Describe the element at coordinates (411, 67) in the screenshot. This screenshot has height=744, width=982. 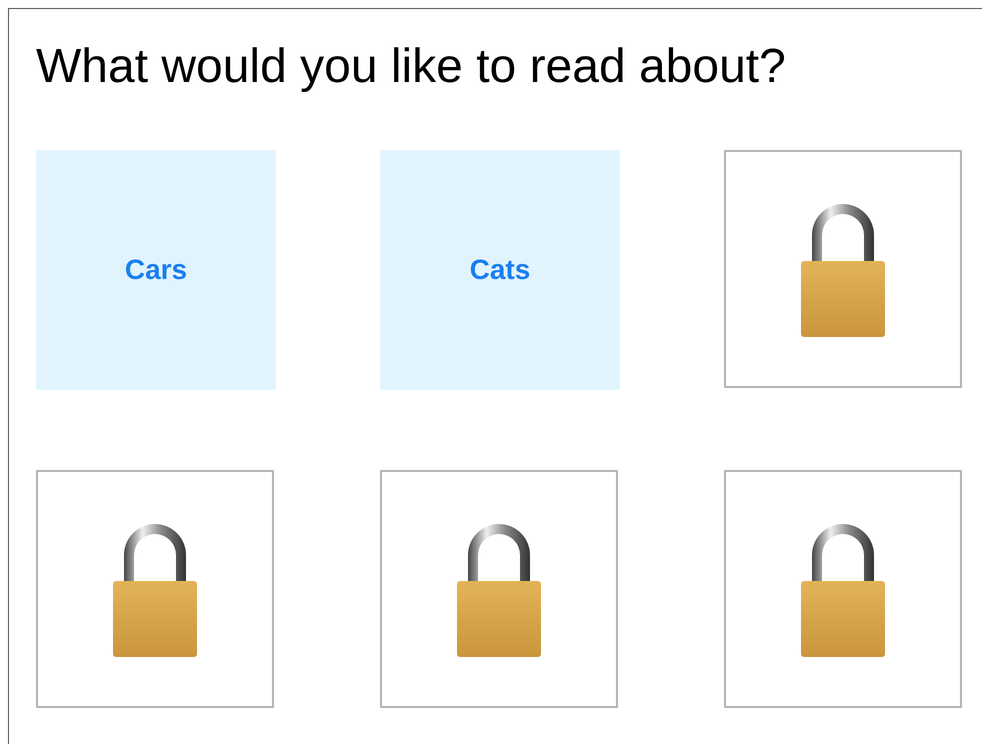
I see `page-heading: What would you like to read about?` at that location.